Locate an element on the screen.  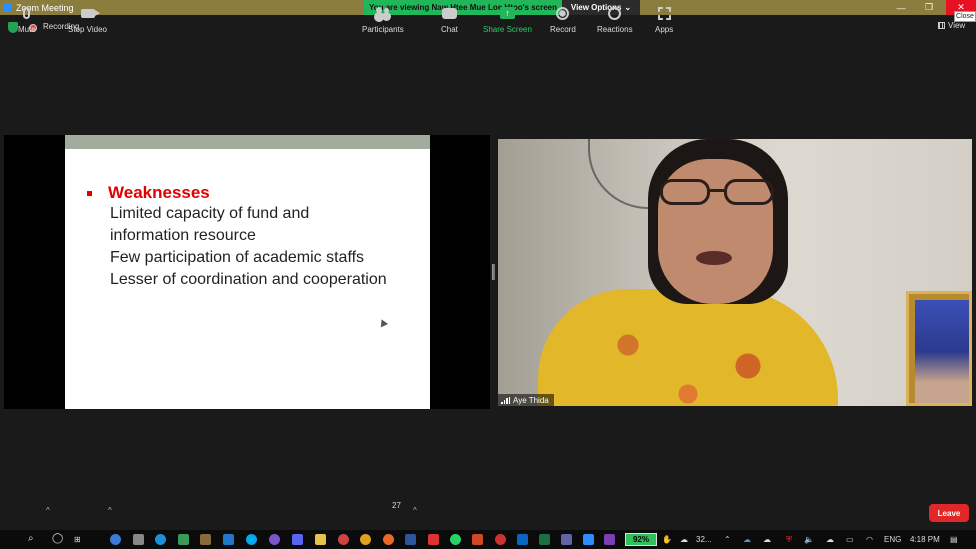
share-screen-icon: ↑ is located at coordinates (507, 13).